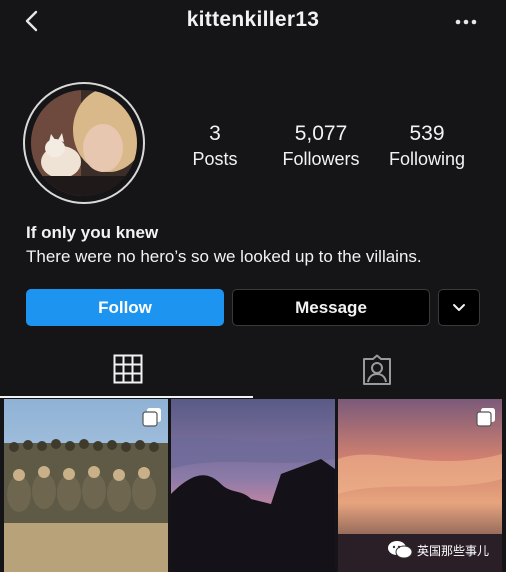  I want to click on avatar, so click(84, 143).